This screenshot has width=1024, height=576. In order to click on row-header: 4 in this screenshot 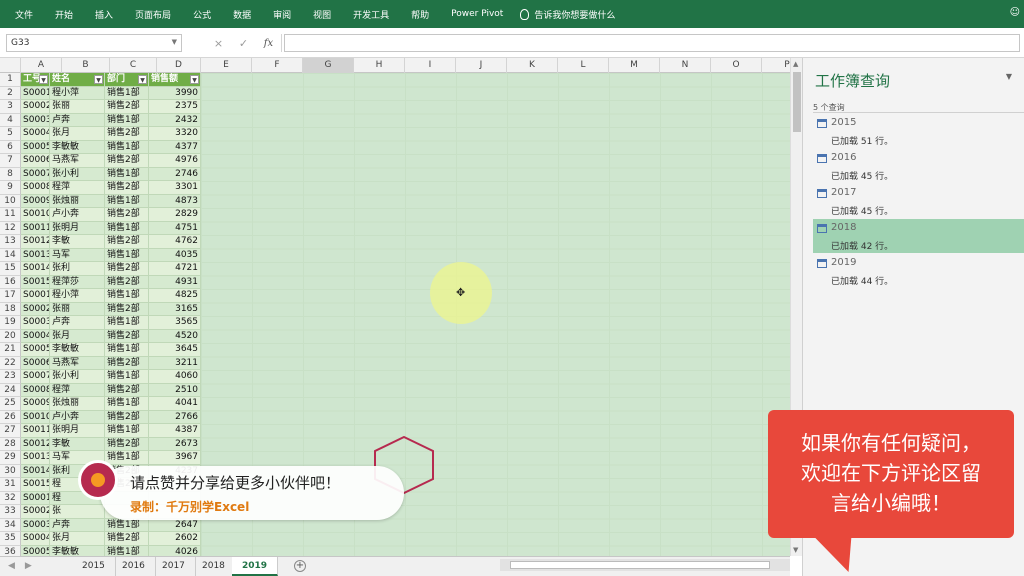, I will do `click(10, 120)`.